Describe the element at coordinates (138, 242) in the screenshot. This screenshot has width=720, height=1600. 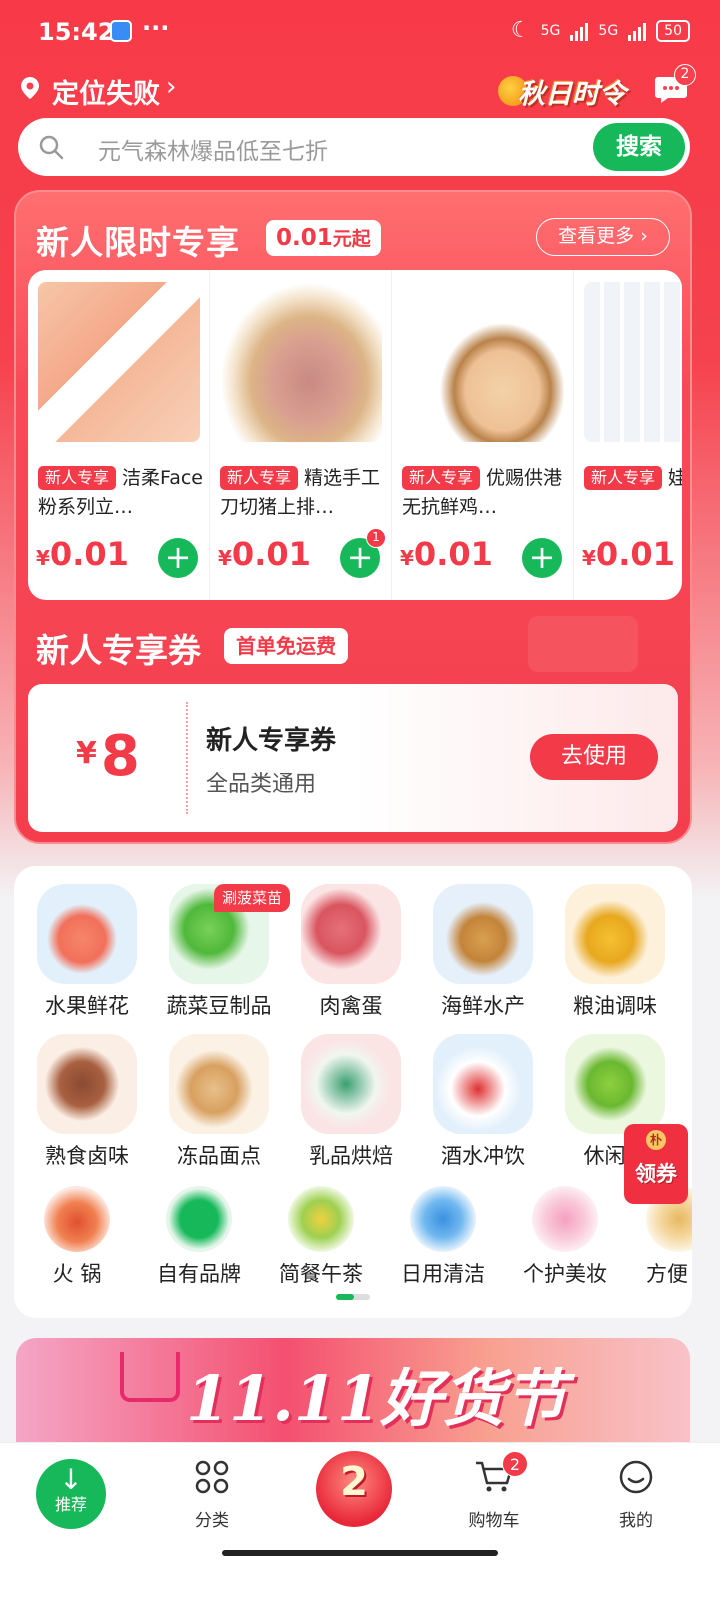
I see `new-user-title: 新人限时专享` at that location.